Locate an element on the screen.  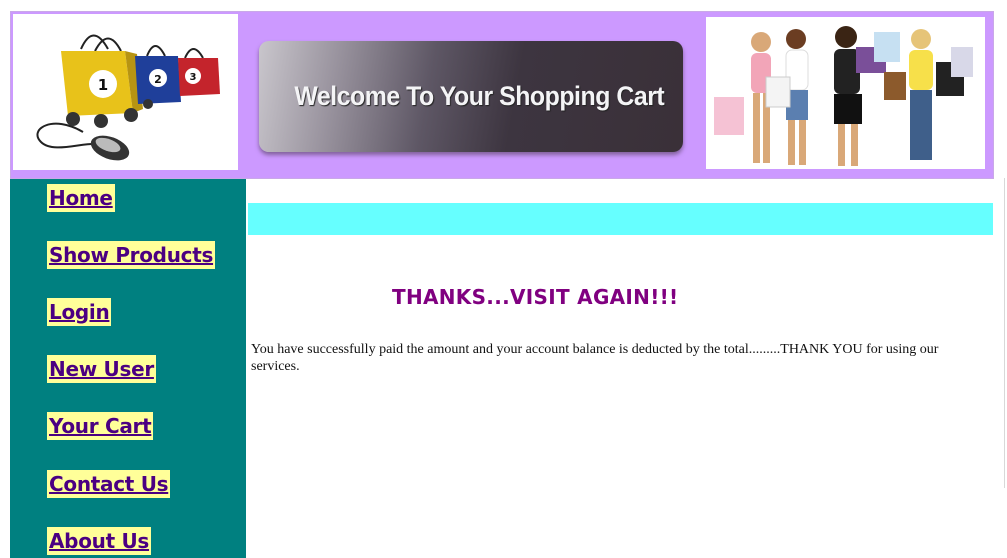
nav-about-us: About Us is located at coordinates (99, 541).